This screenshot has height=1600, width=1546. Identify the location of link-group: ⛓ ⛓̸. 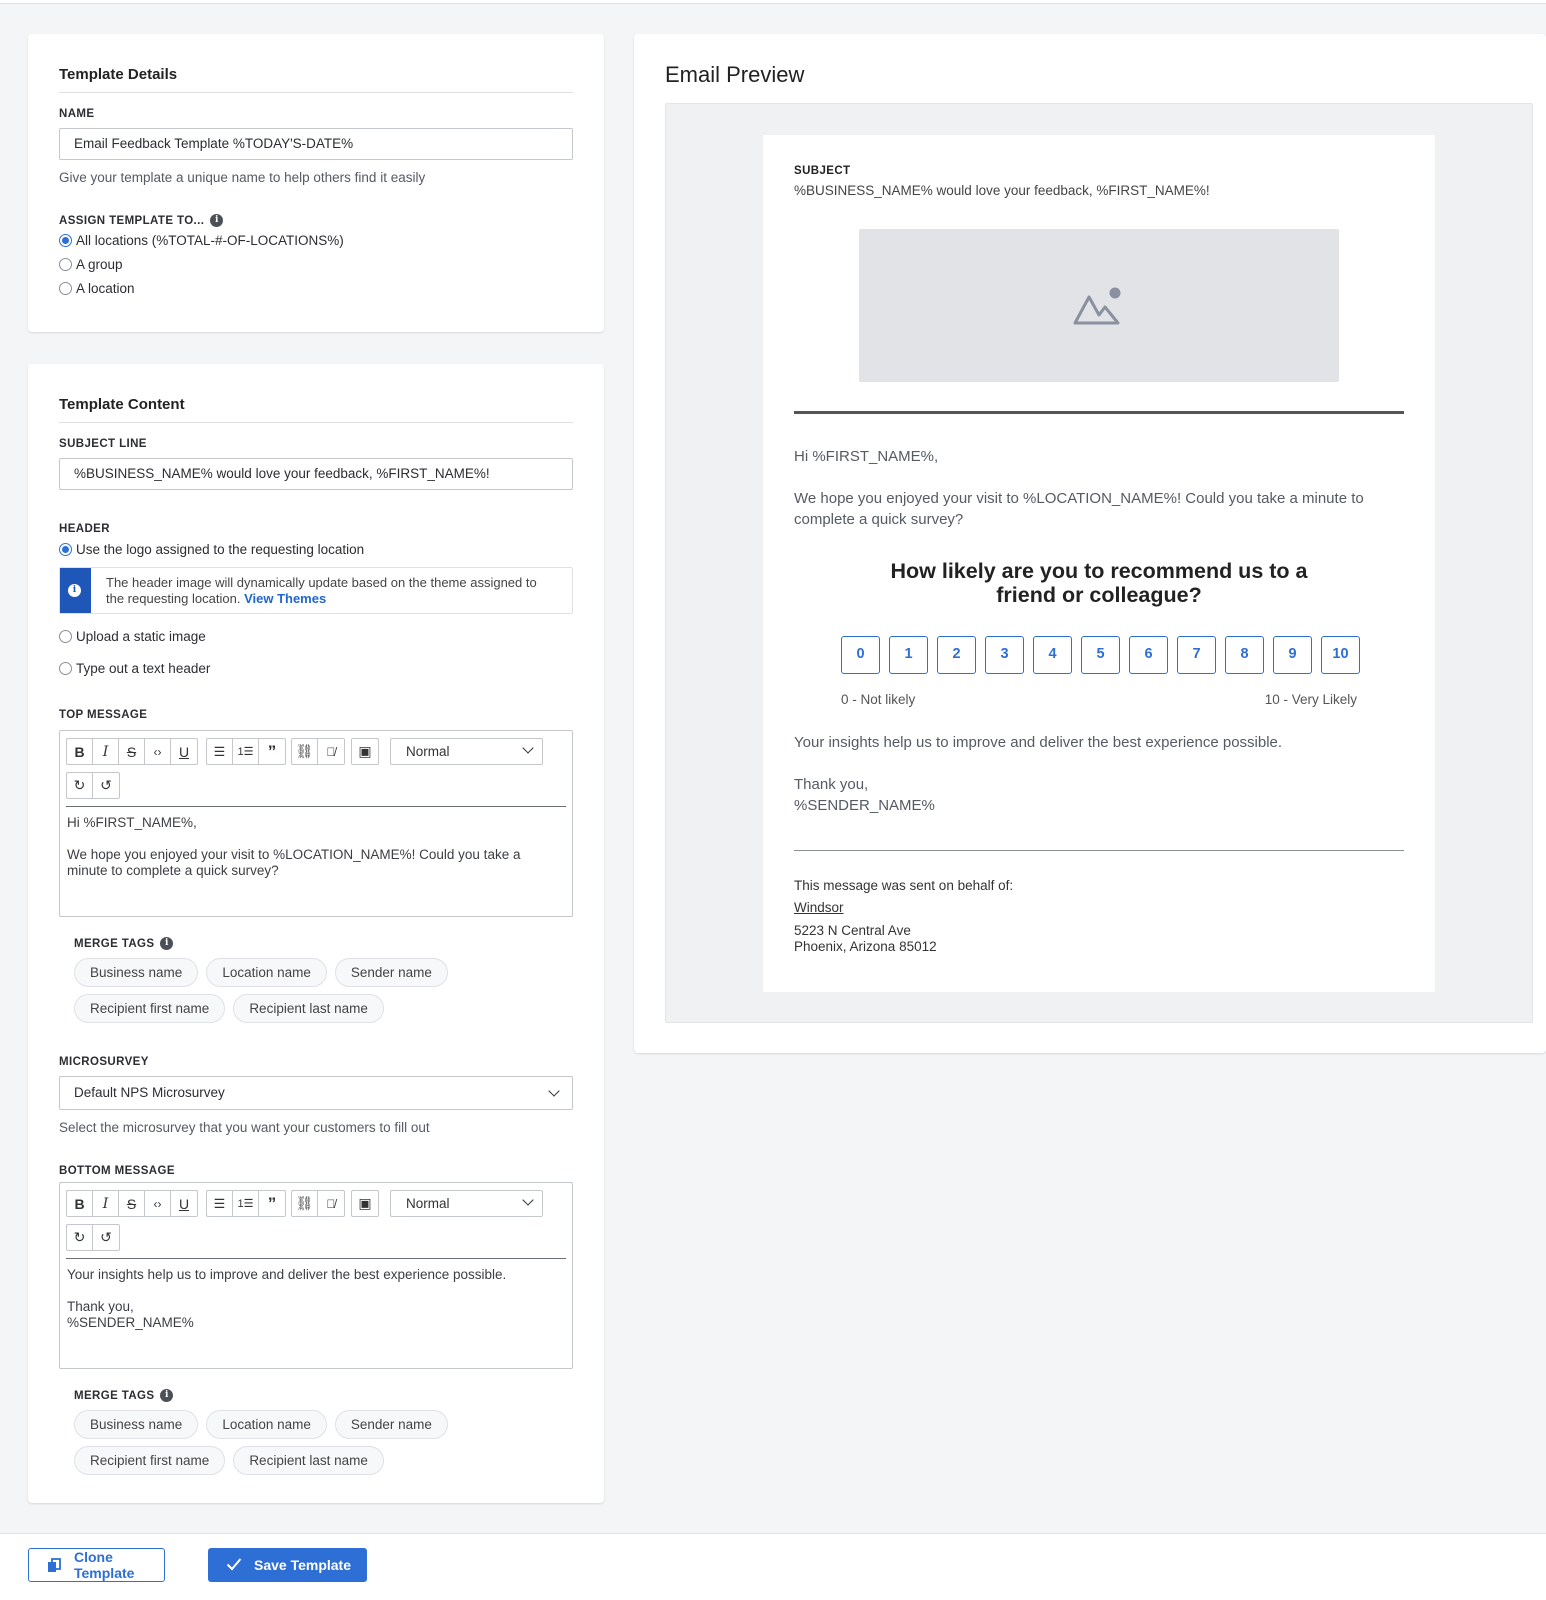
(318, 751).